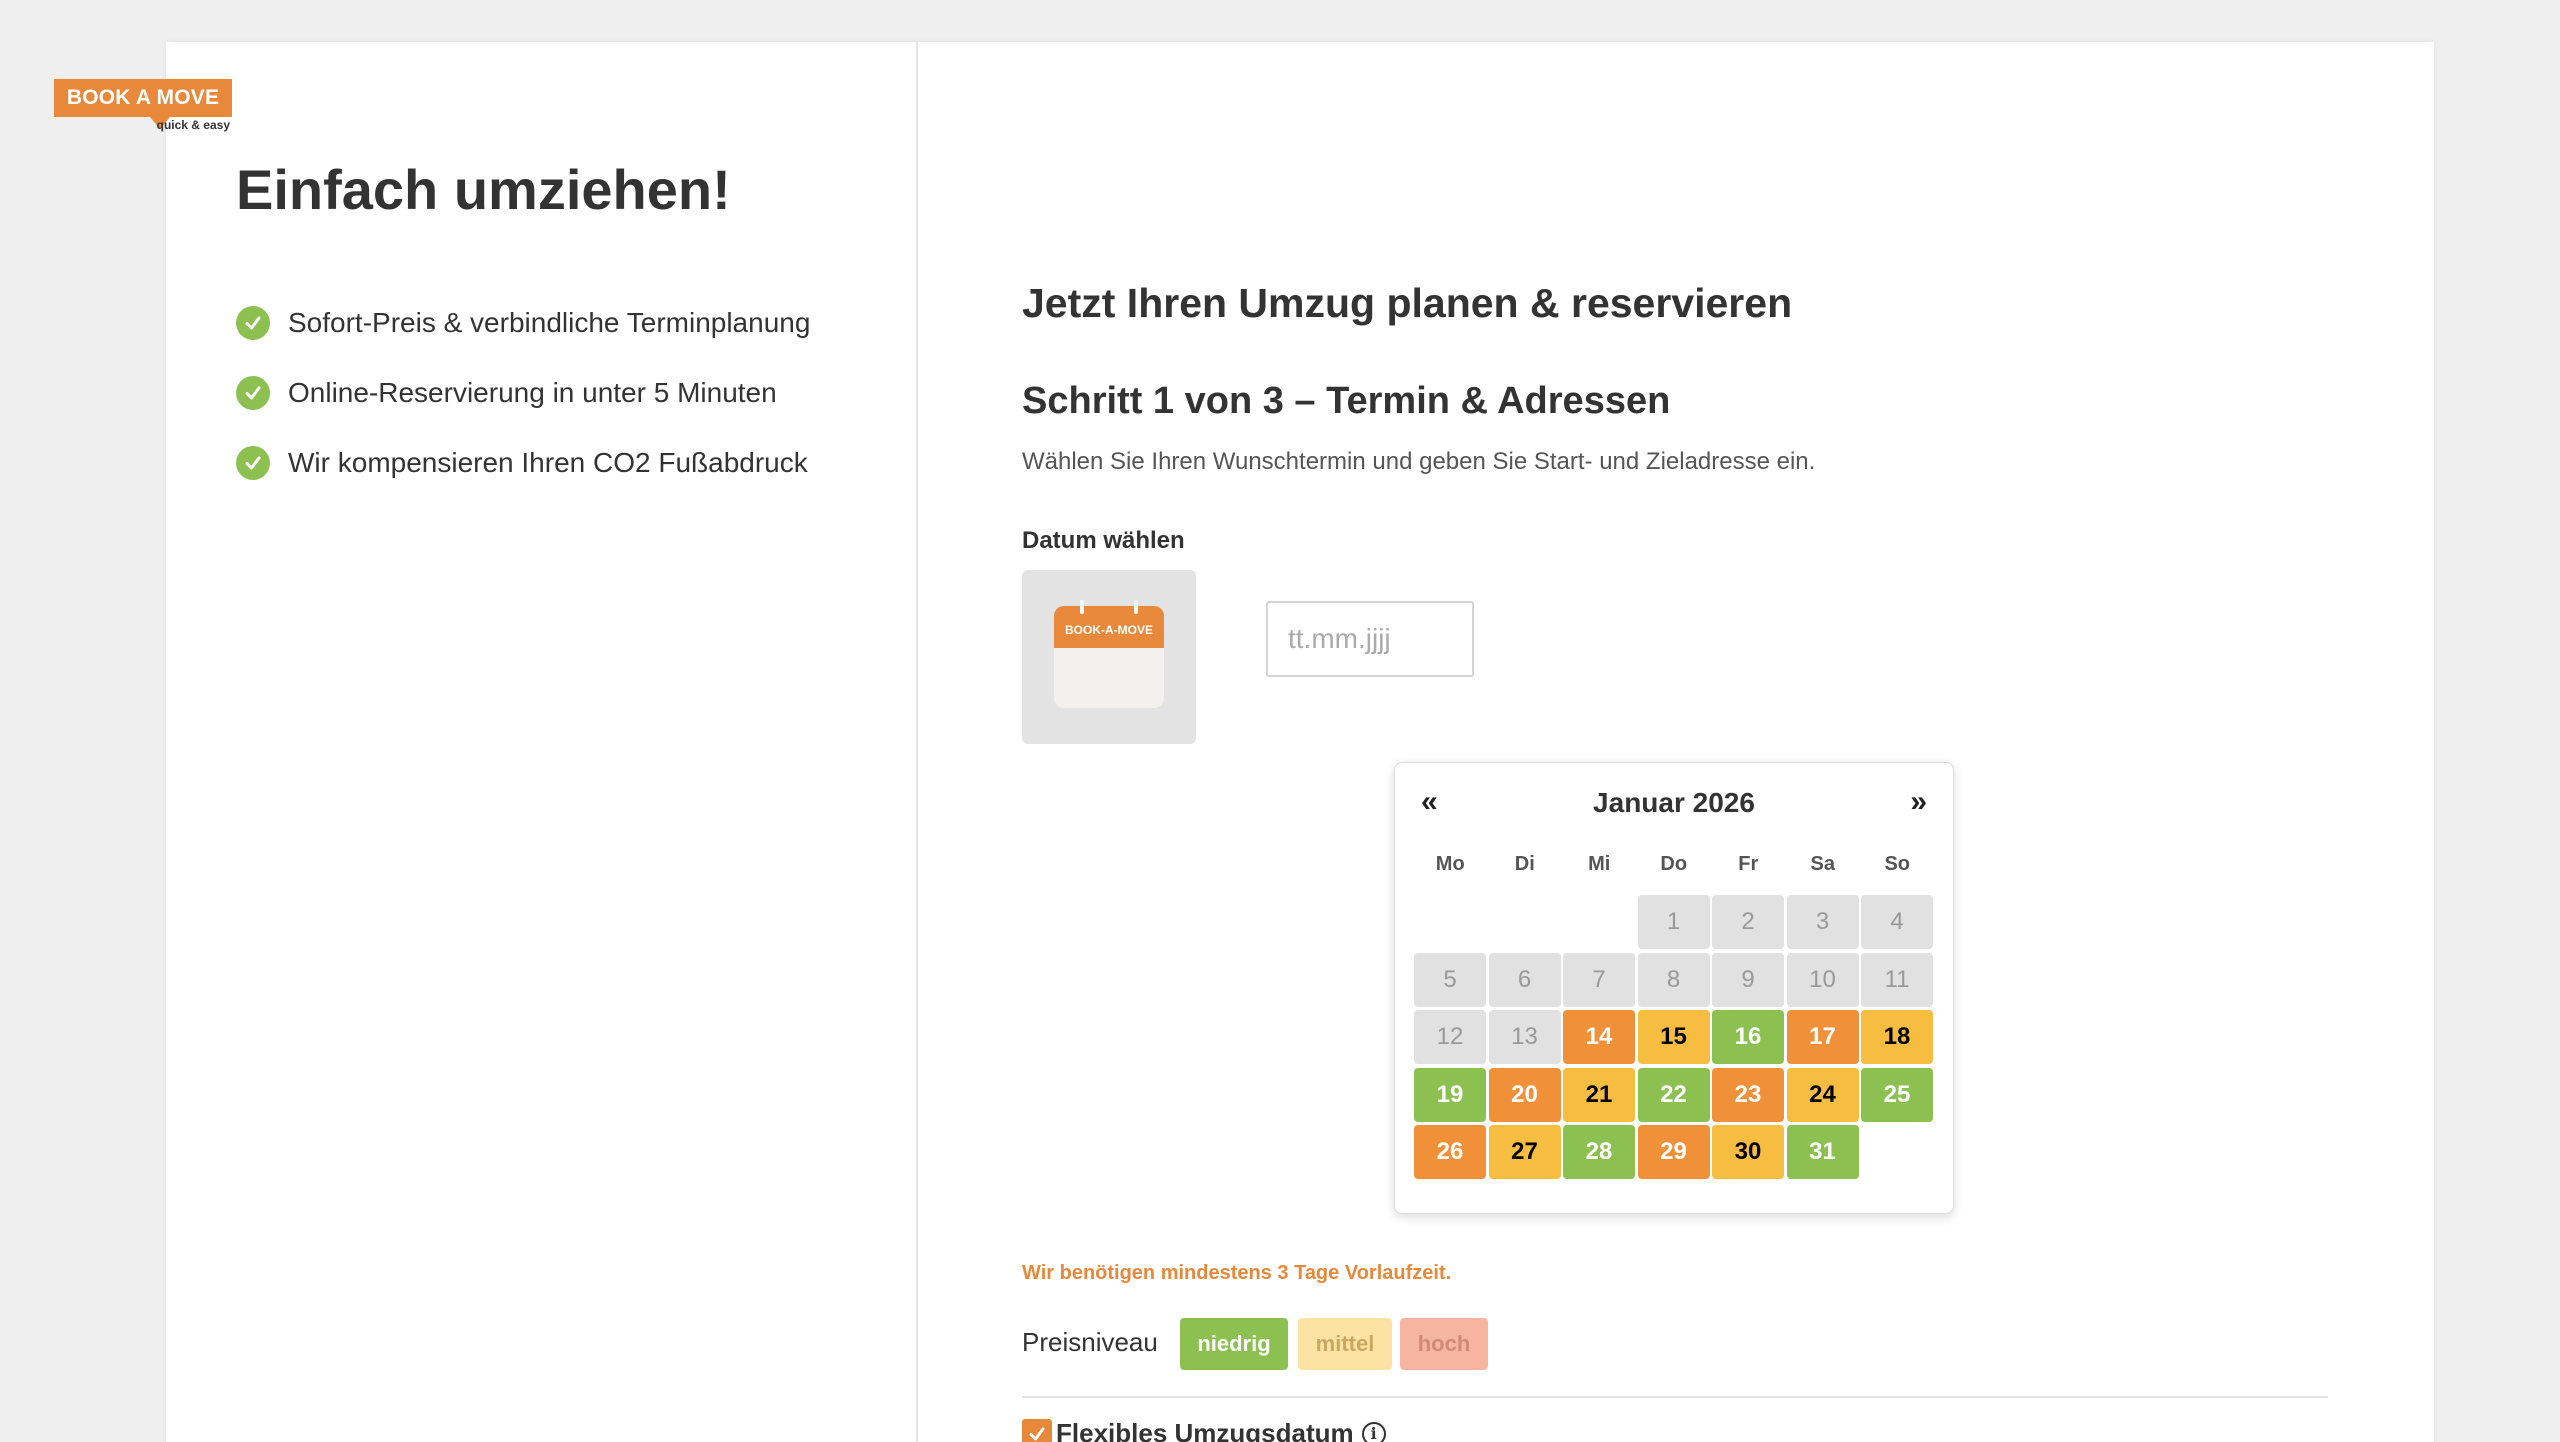 Image resolution: width=2560 pixels, height=1442 pixels. Describe the element at coordinates (1450, 1152) in the screenshot. I see `calendar-day-26: 26` at that location.